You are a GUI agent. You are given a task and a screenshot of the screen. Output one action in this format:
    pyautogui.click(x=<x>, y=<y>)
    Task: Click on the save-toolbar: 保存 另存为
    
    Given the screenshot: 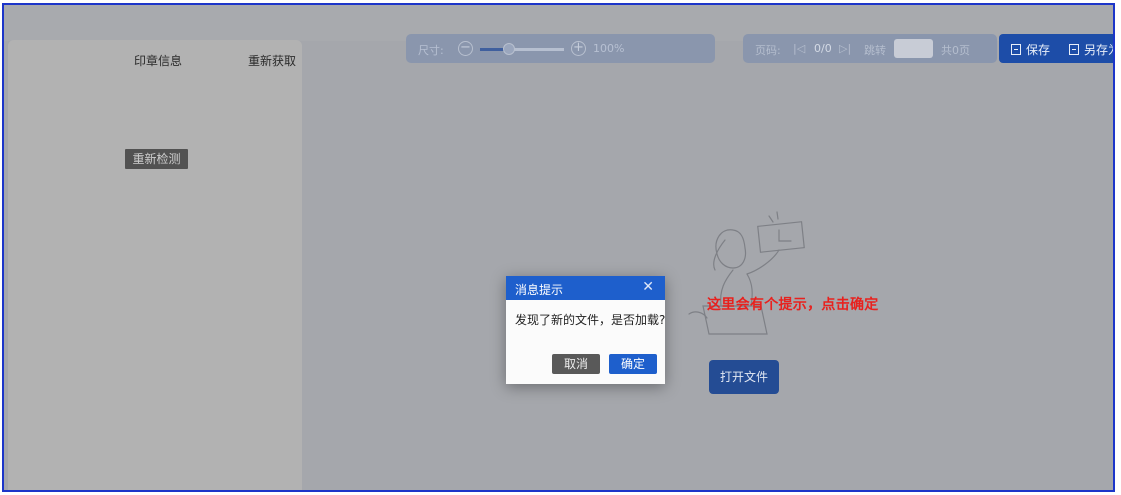 What is the action you would take?
    pyautogui.click(x=1056, y=48)
    